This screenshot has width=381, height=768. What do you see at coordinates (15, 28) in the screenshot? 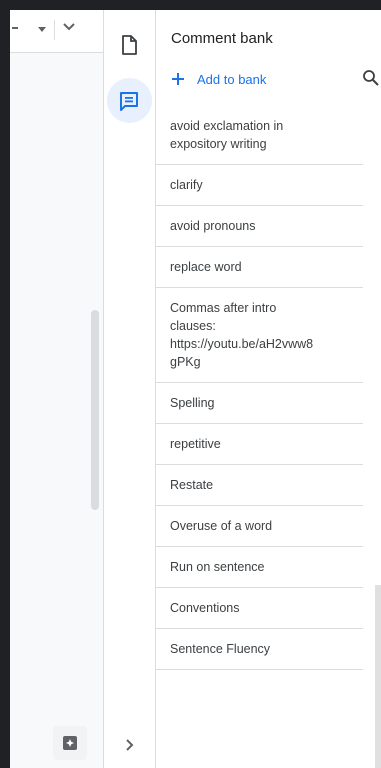
I see `toolbar-dash-icon` at bounding box center [15, 28].